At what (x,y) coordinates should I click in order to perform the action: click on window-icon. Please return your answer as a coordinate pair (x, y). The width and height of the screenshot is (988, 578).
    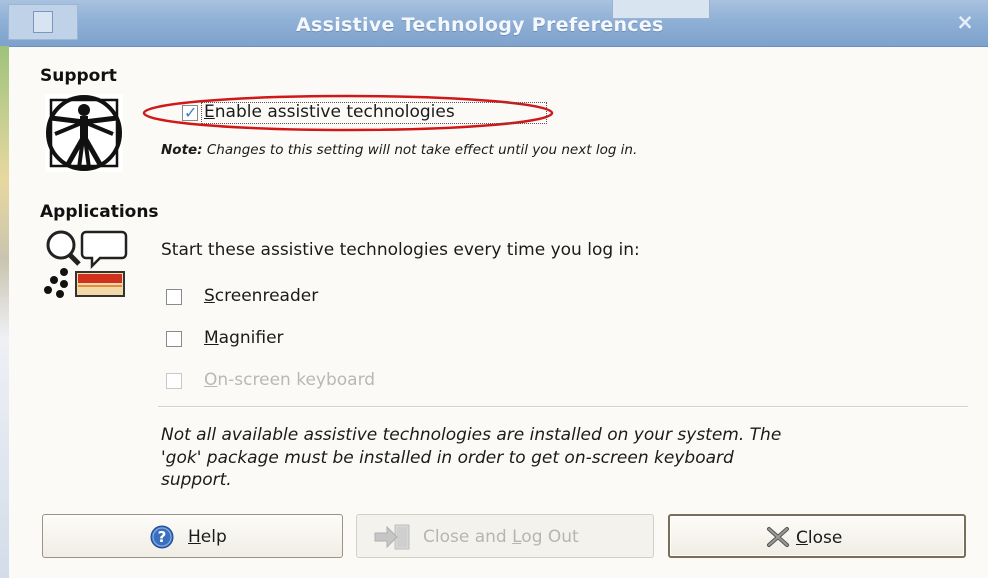
    Looking at the image, I should click on (43, 22).